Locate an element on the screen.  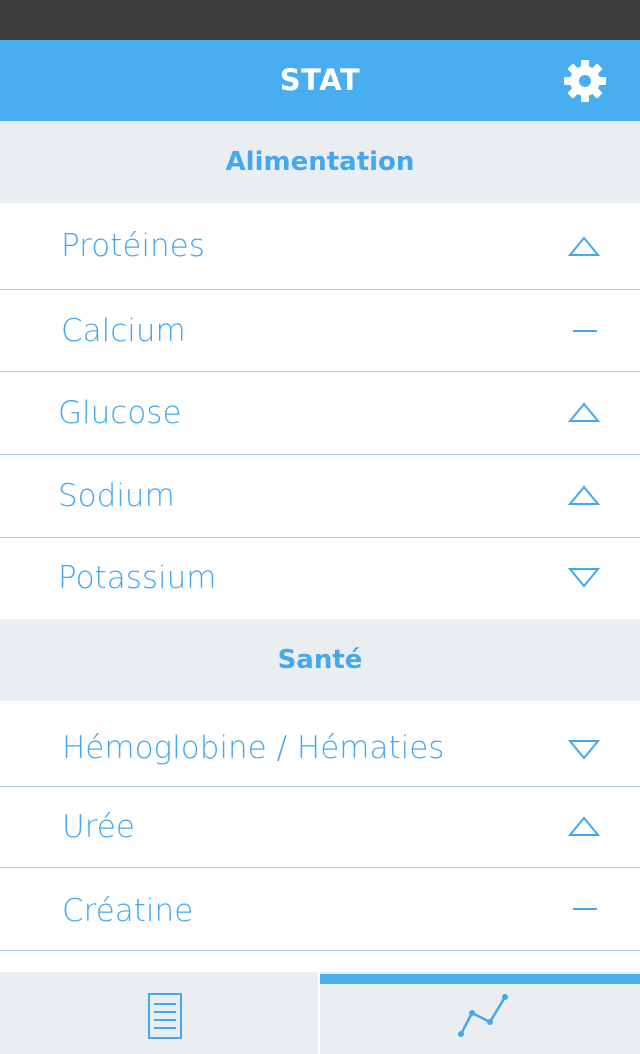
list-item-label: Protéines is located at coordinates (133, 246).